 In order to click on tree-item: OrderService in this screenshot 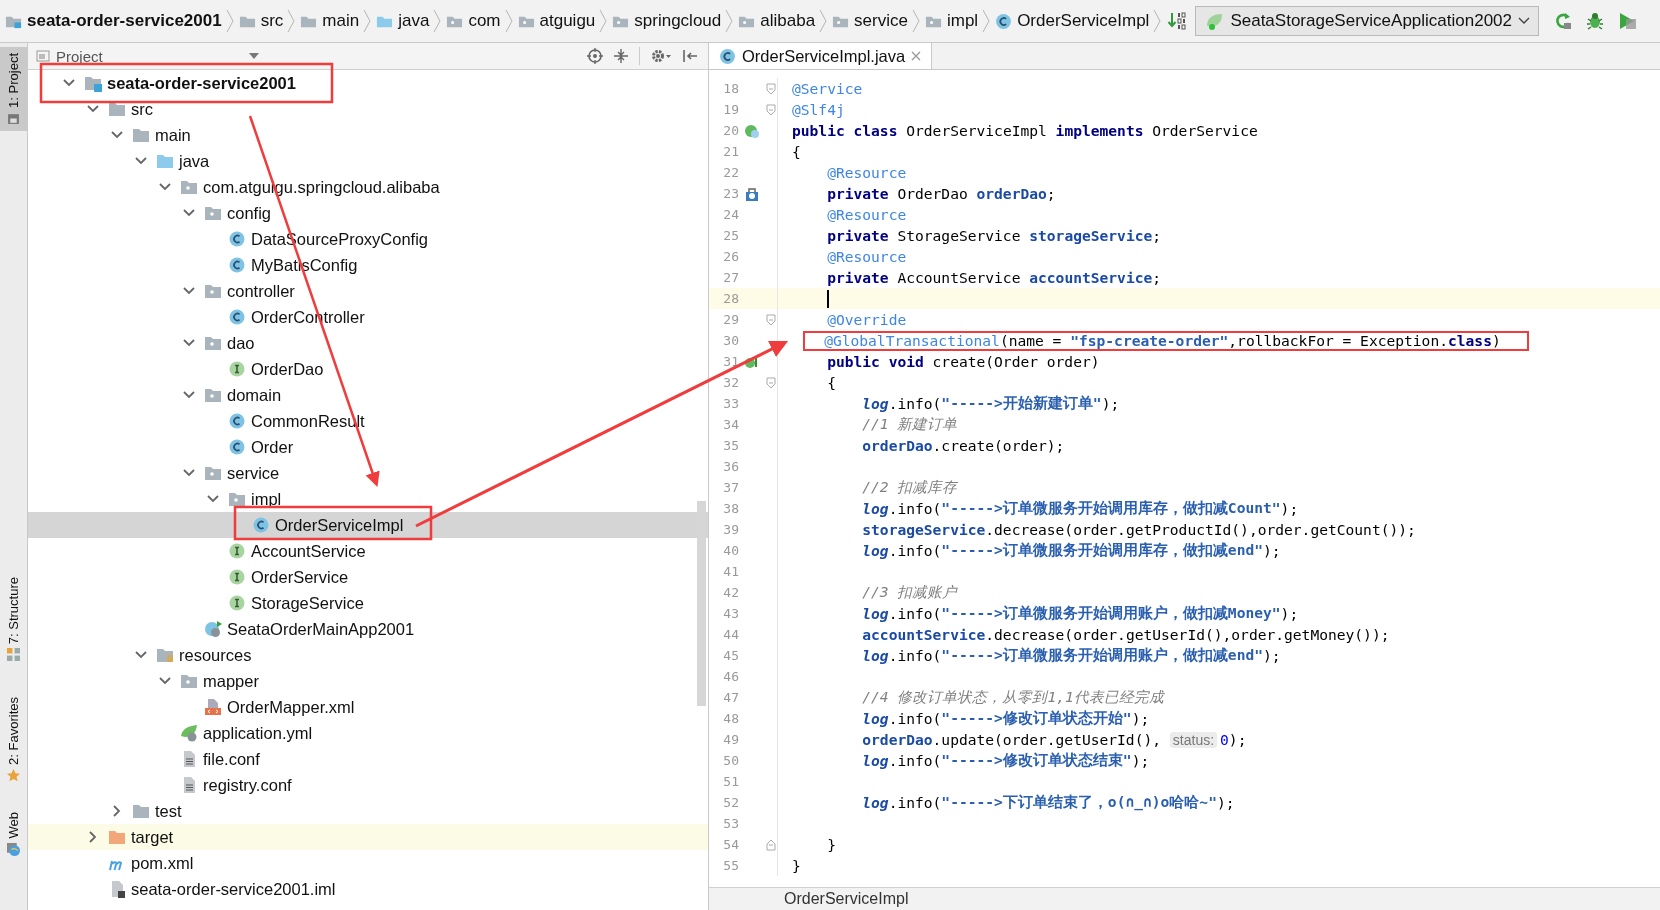, I will do `click(368, 577)`.